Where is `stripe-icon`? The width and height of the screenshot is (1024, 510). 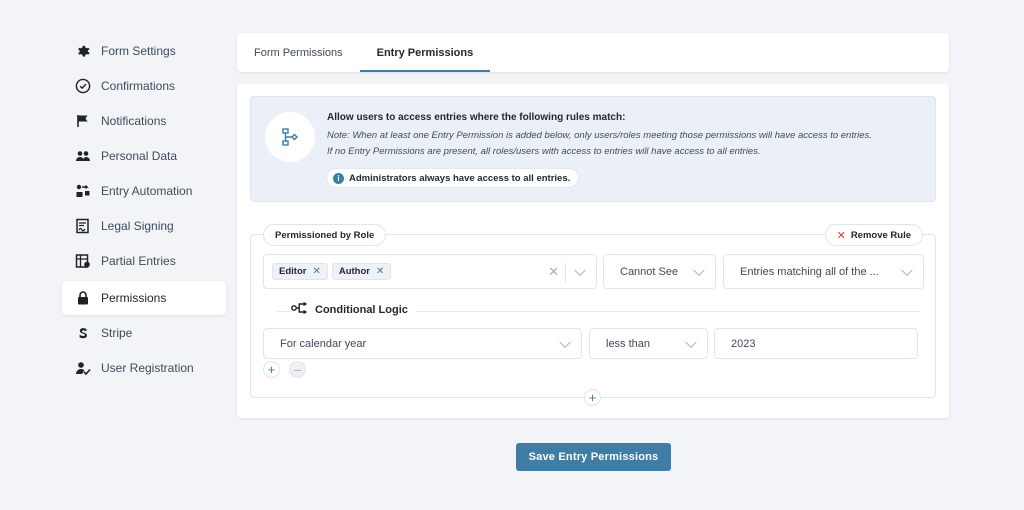
stripe-icon is located at coordinates (83, 333).